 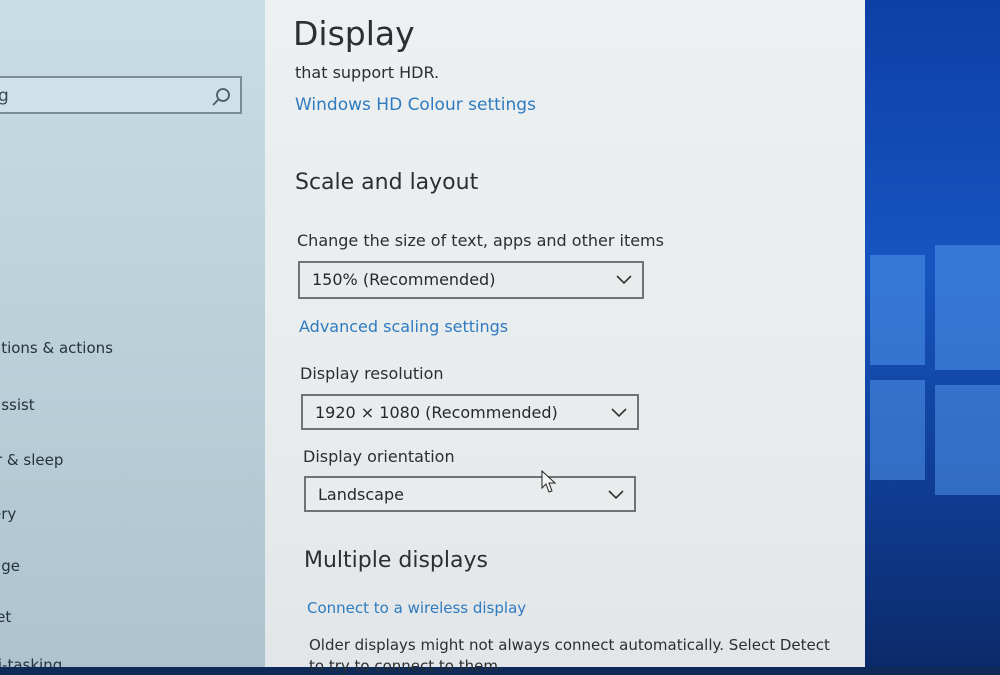 I want to click on nav-item-battery: ery, so click(x=8, y=514).